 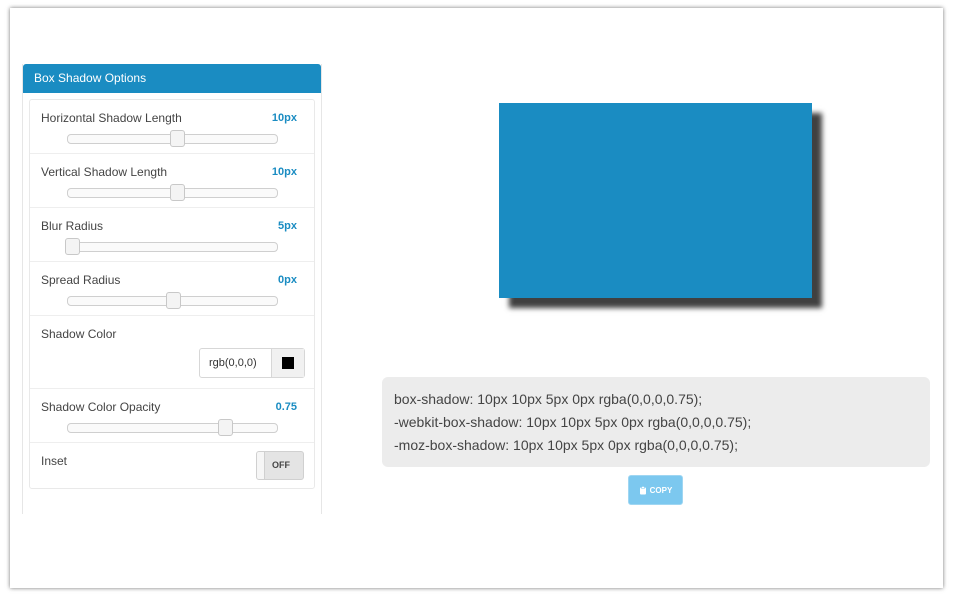 I want to click on option-inset: Inset OFF, so click(x=172, y=465).